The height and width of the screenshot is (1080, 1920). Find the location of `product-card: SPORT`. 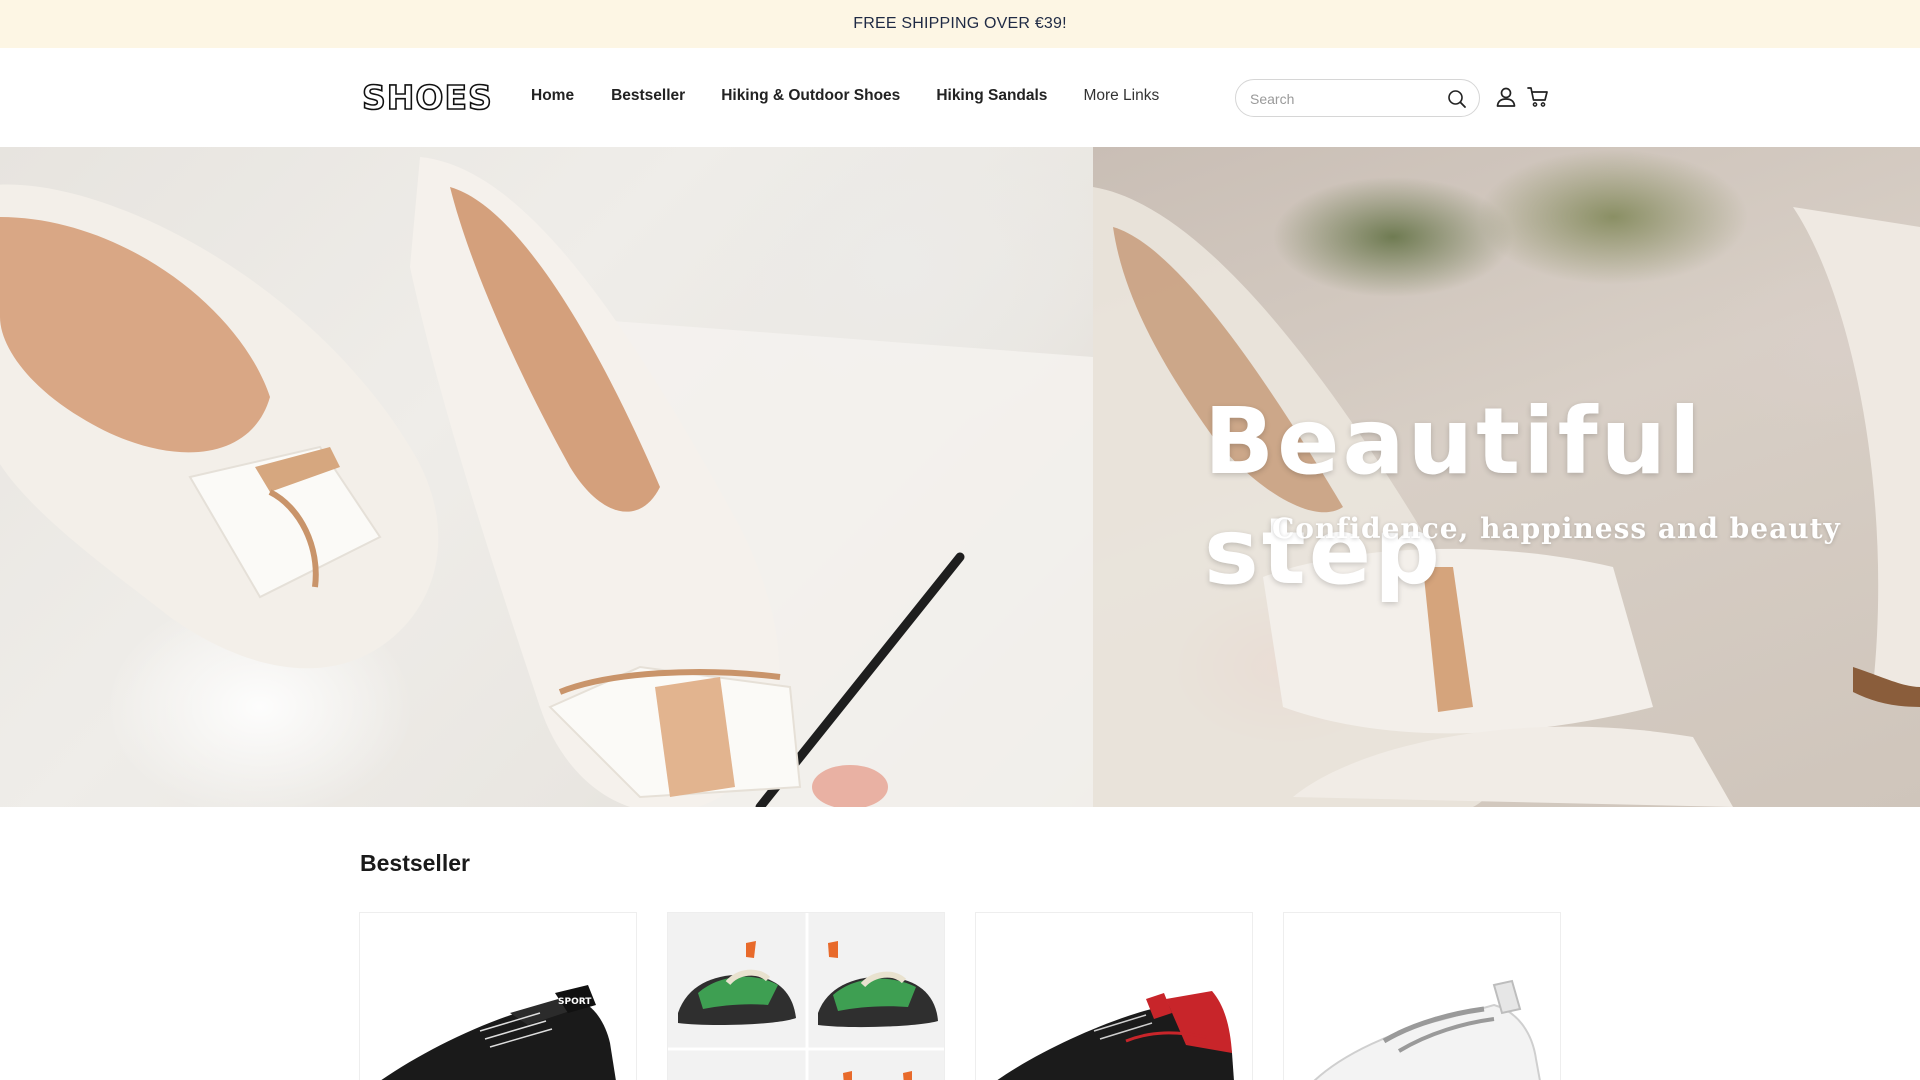

product-card: SPORT is located at coordinates (498, 996).